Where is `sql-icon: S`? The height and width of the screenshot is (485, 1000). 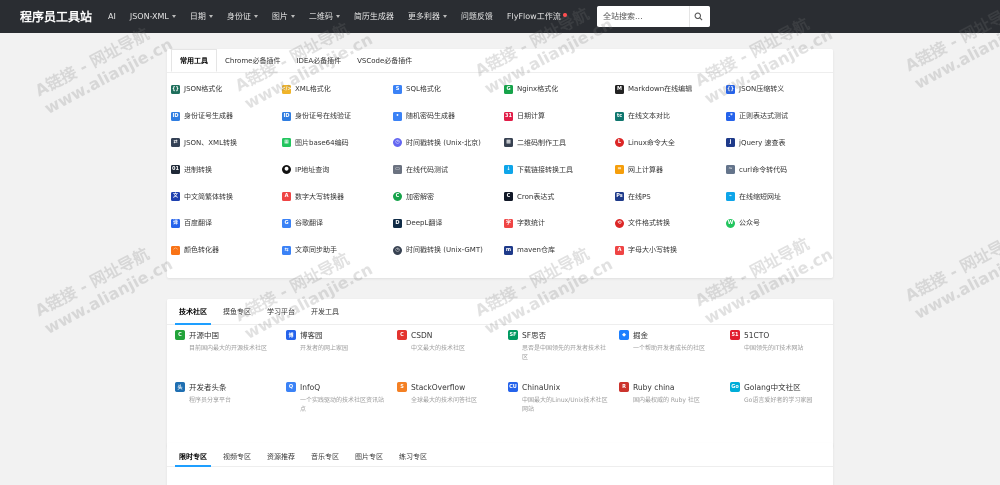
sql-icon: S is located at coordinates (397, 89).